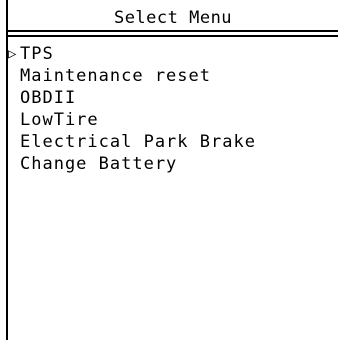 The height and width of the screenshot is (340, 338). I want to click on menu-header: Select Menu, so click(173, 19).